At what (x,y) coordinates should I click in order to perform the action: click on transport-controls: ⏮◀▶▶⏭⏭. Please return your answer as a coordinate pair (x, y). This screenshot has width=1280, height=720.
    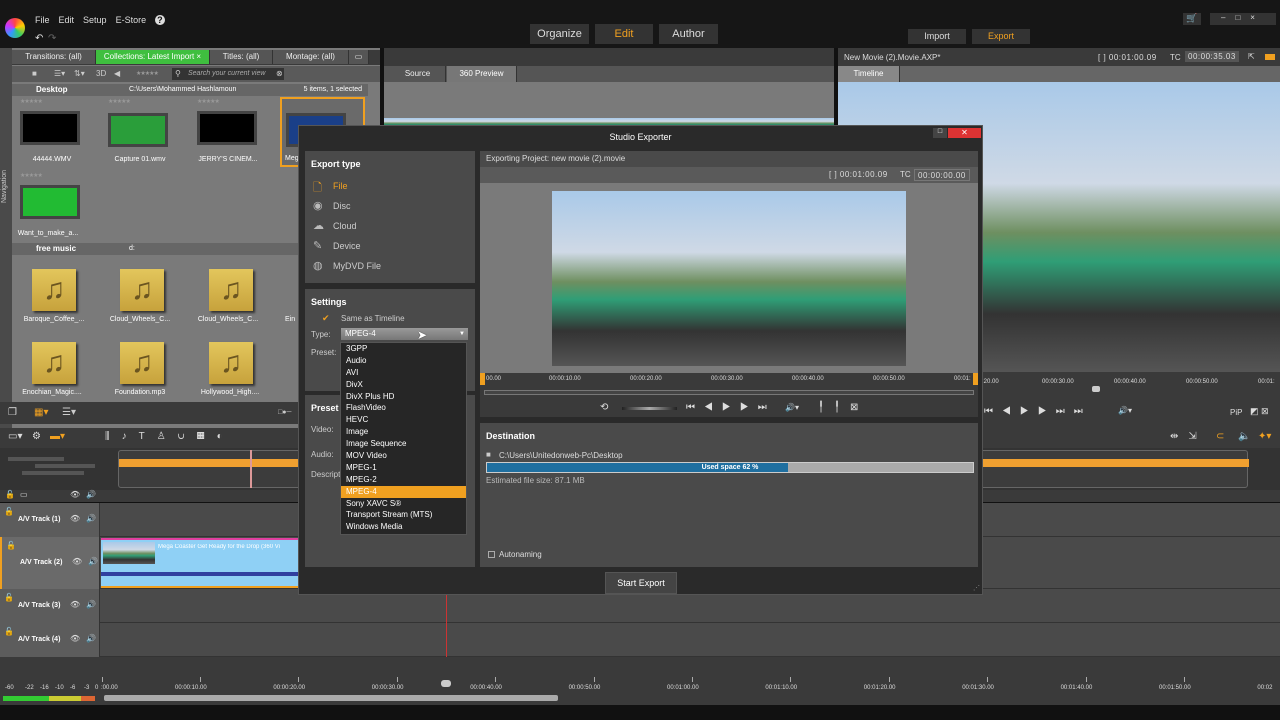
    Looking at the image, I should click on (1038, 411).